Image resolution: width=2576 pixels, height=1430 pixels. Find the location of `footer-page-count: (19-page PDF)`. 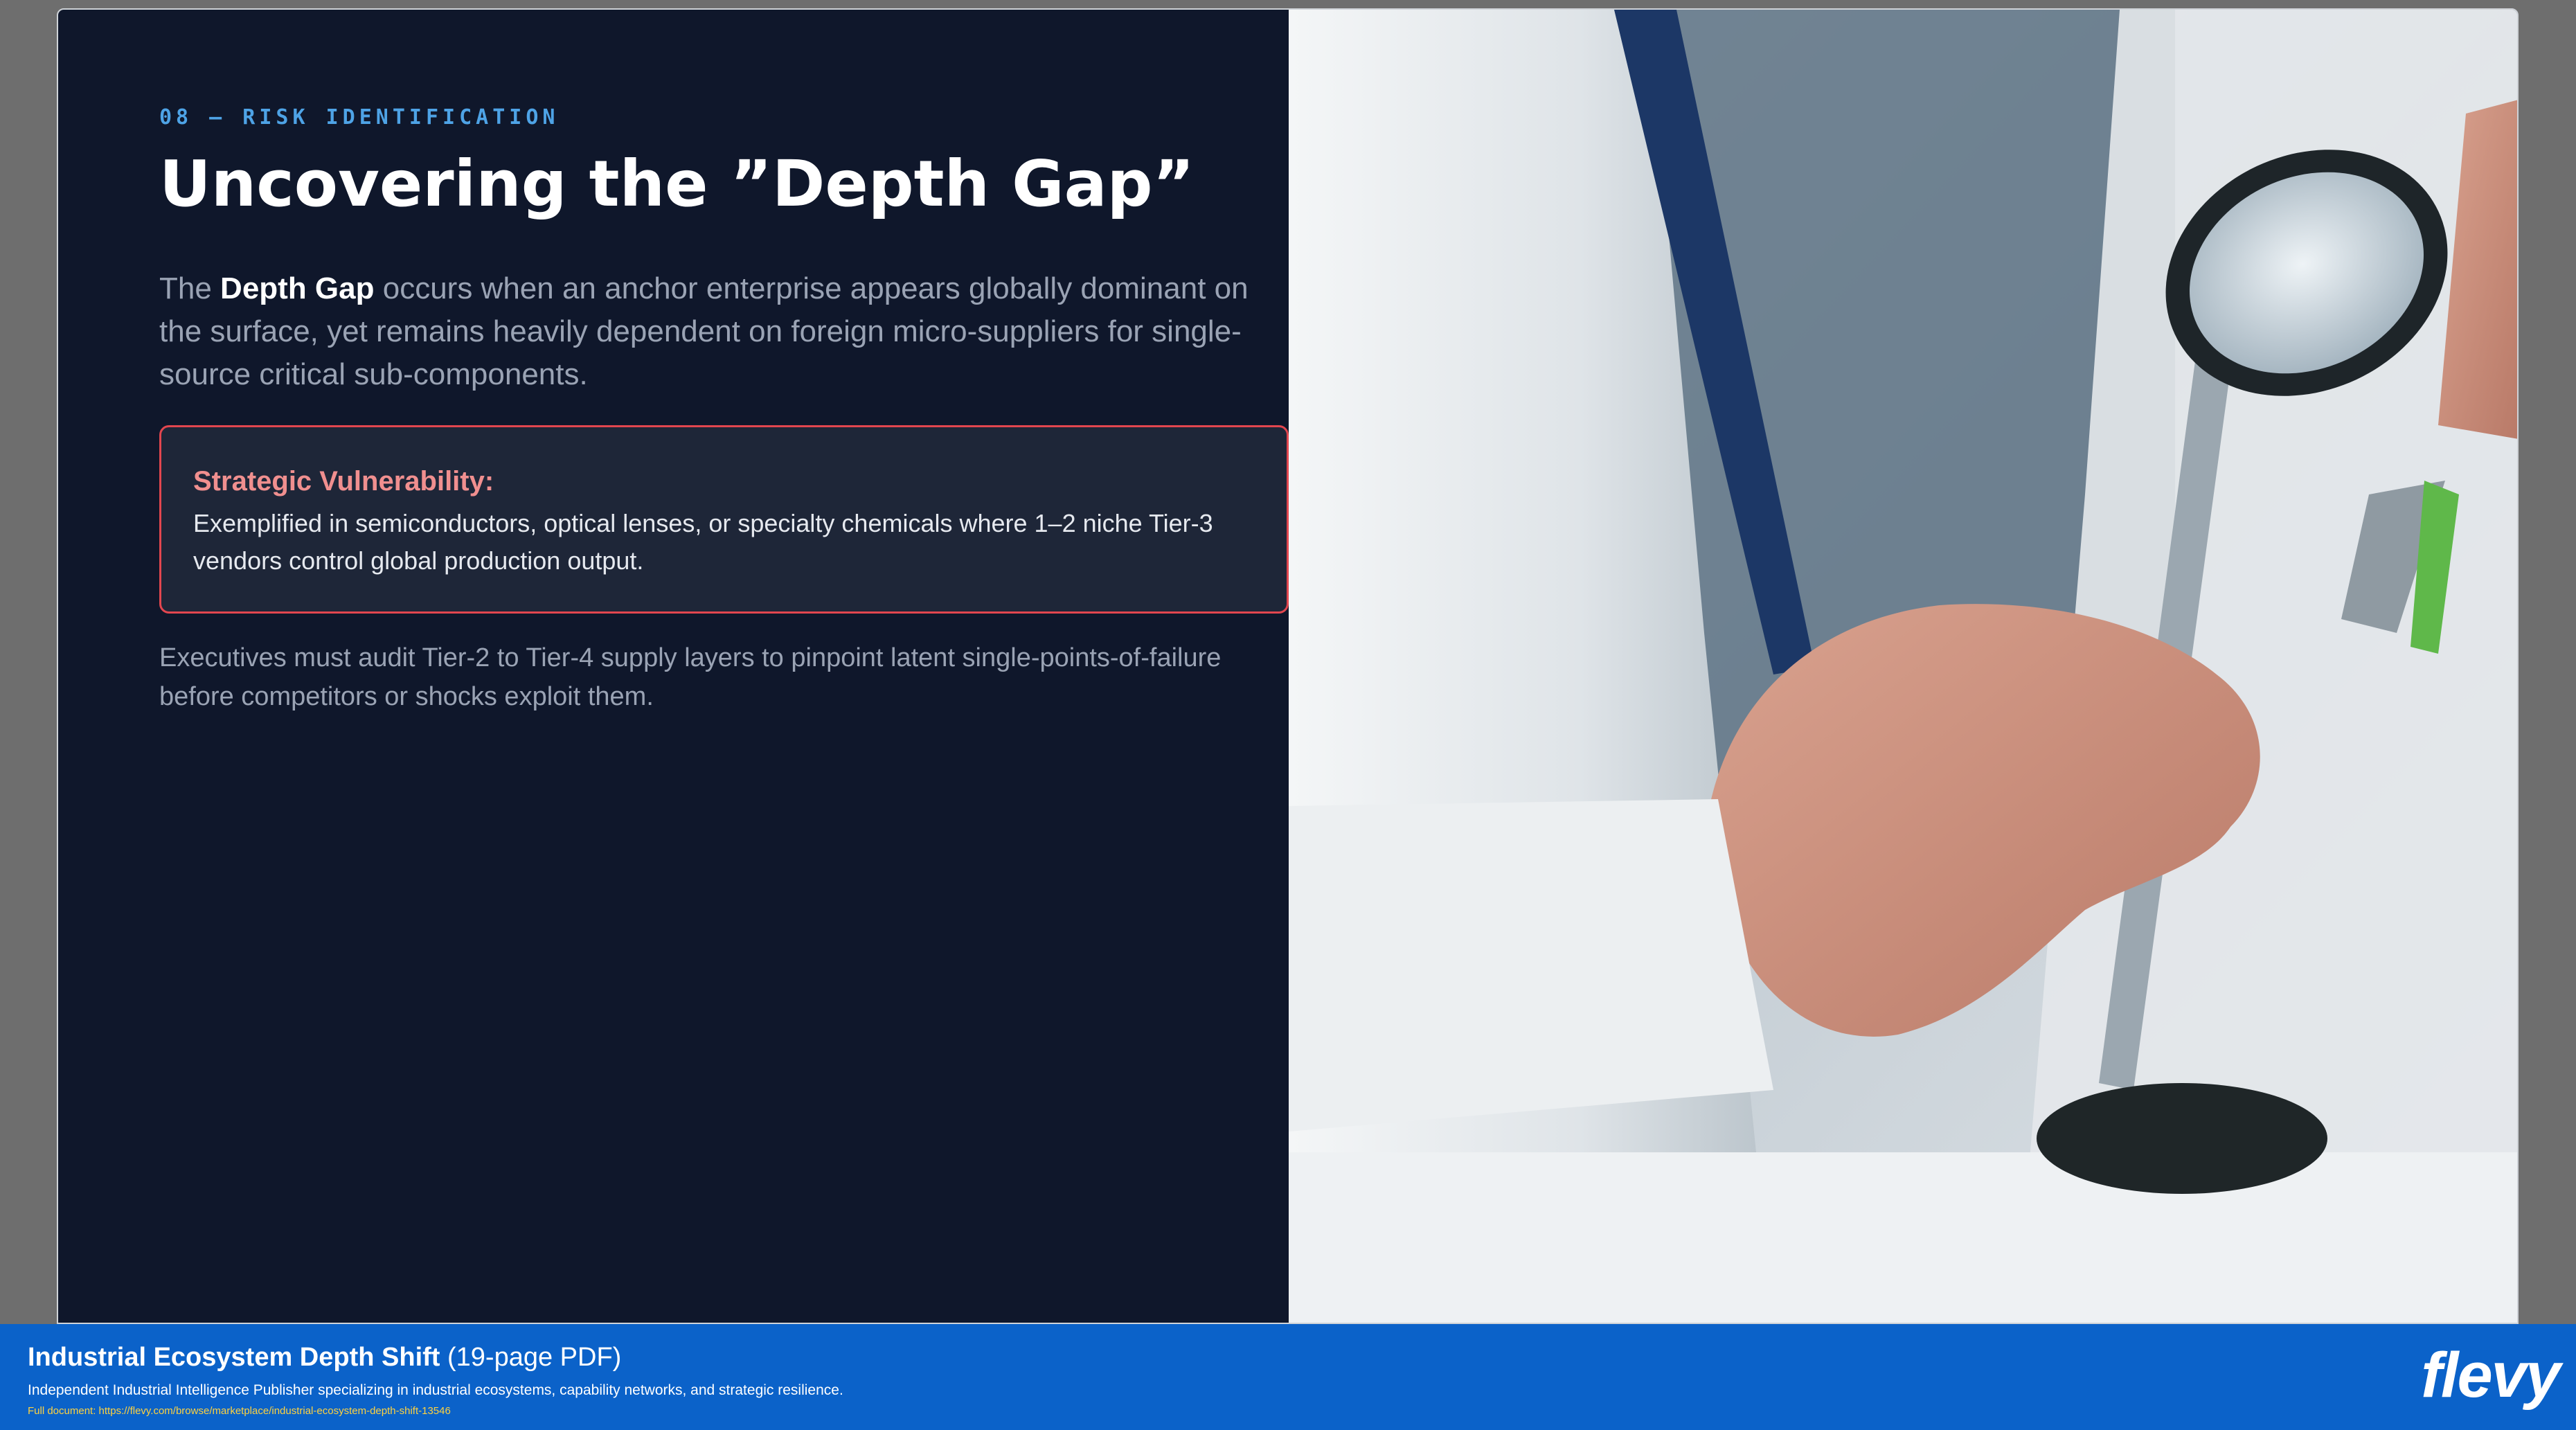

footer-page-count: (19-page PDF) is located at coordinates (531, 1357).